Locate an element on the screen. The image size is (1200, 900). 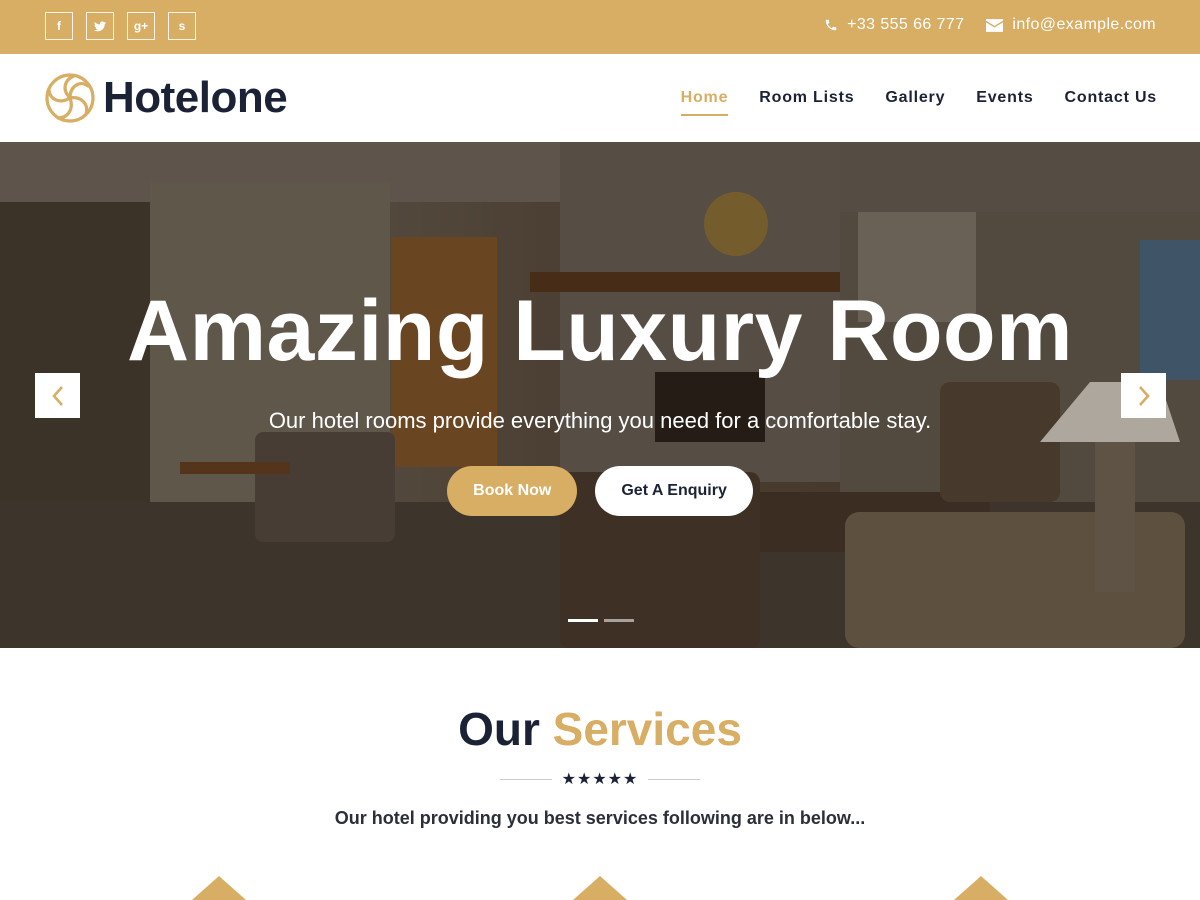
chevron-left-icon is located at coordinates (57, 395).